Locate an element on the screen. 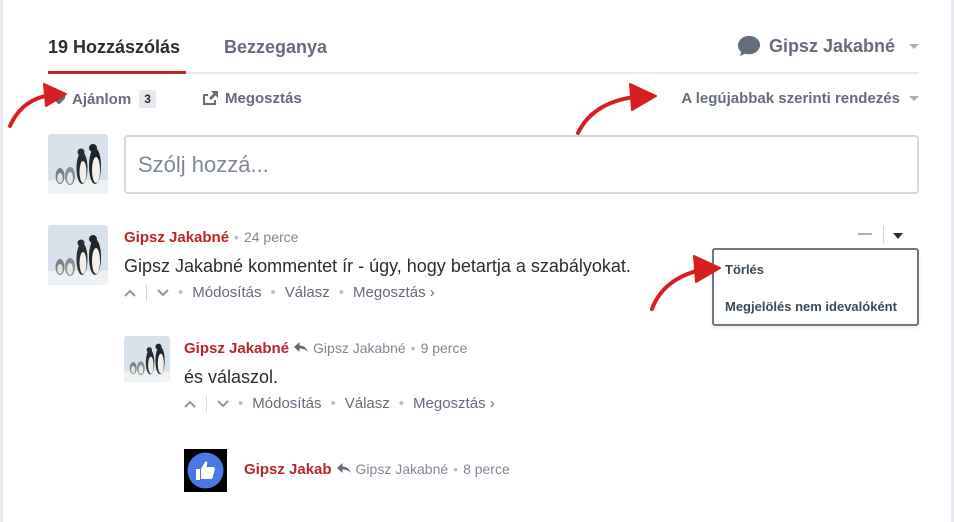 The height and width of the screenshot is (522, 954). thumbs-up-icon is located at coordinates (205, 470).